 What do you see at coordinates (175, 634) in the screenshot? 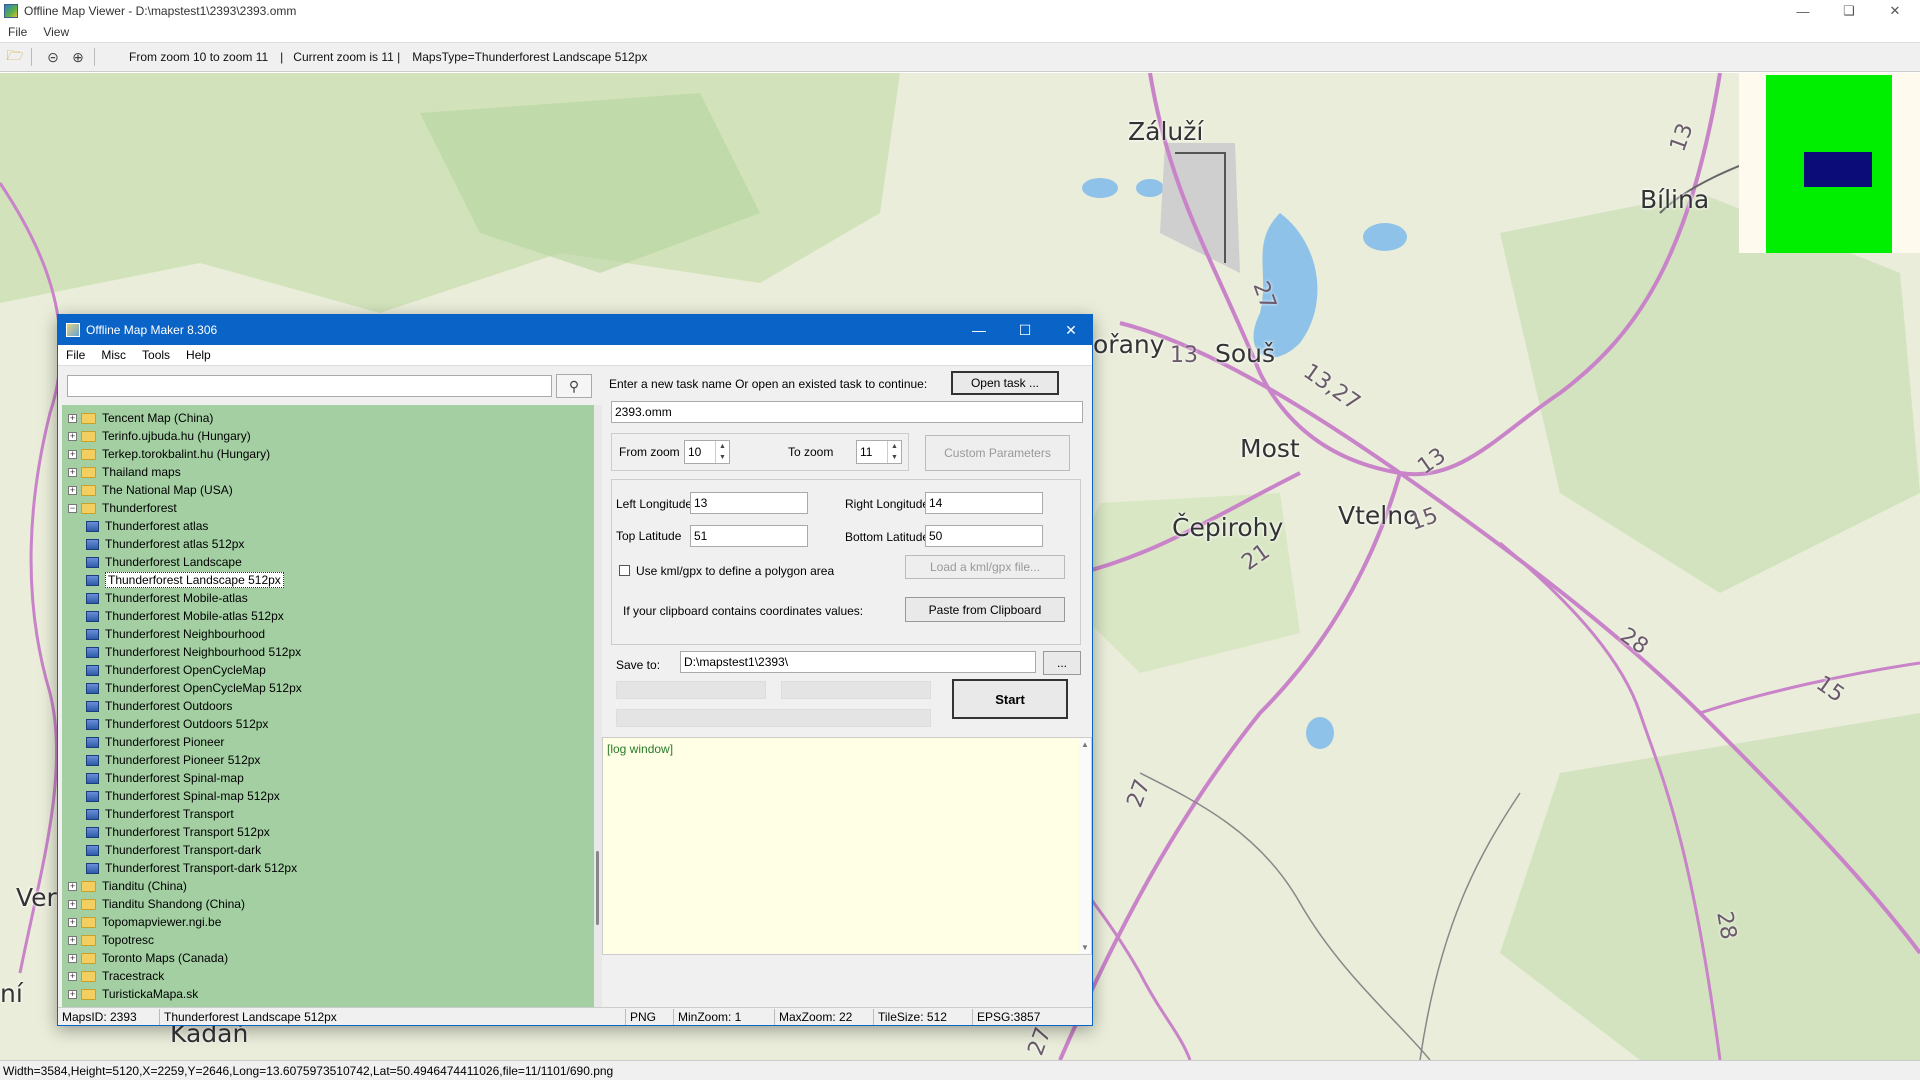
I see `tree-map-item: Thunderforest Neighbourhood` at bounding box center [175, 634].